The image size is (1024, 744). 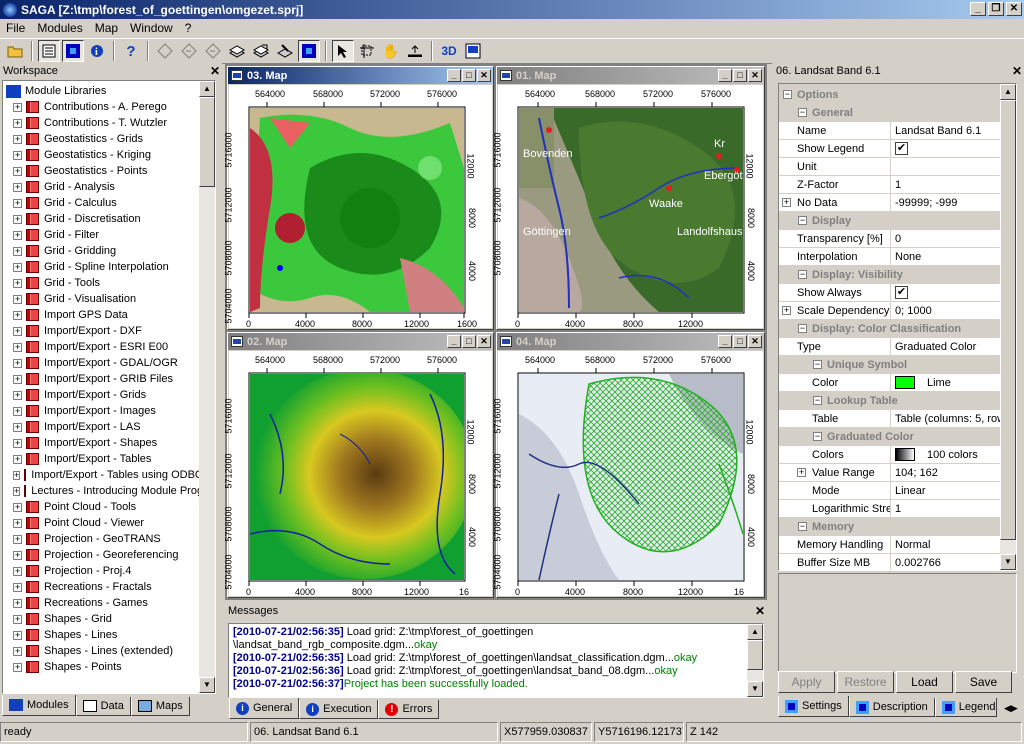 What do you see at coordinates (945, 184) in the screenshot?
I see `property-value-cell: 1` at bounding box center [945, 184].